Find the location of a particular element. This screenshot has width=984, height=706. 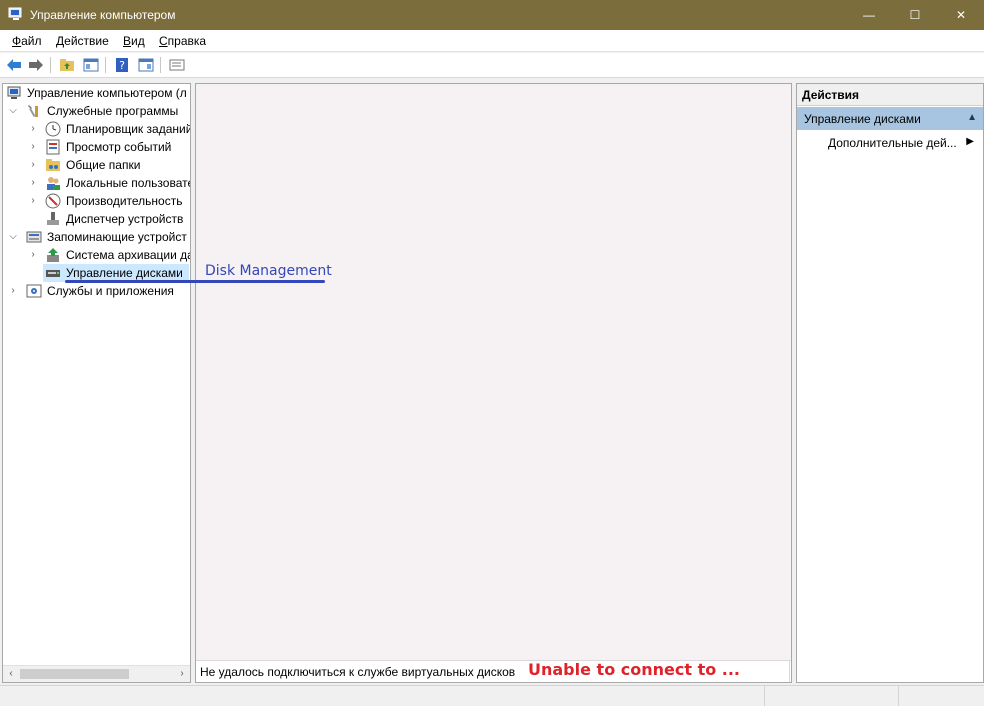

collapse-up-icon: ▲ is located at coordinates (972, 117).